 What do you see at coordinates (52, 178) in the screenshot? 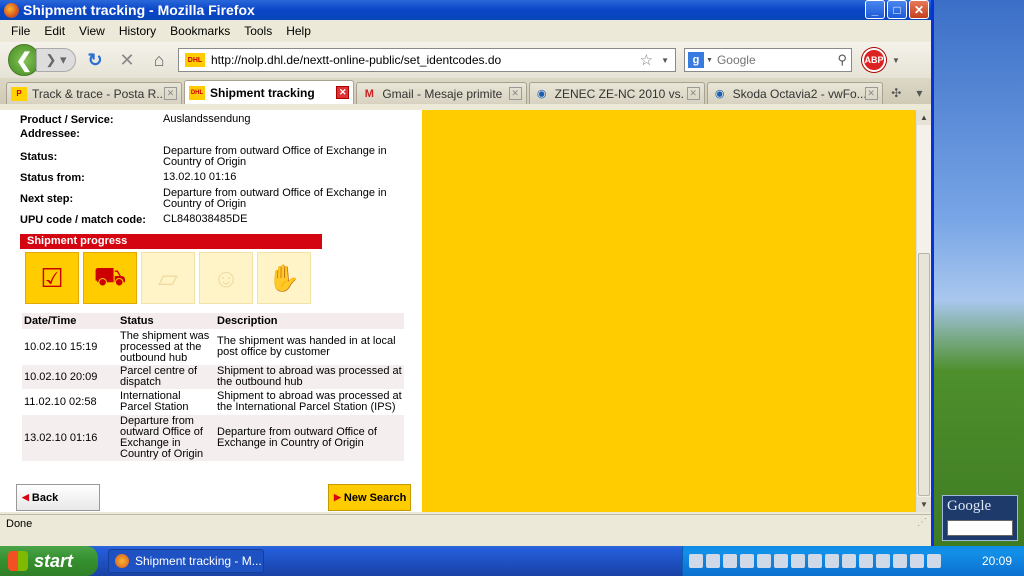
I see `info-label: Status from:` at bounding box center [52, 178].